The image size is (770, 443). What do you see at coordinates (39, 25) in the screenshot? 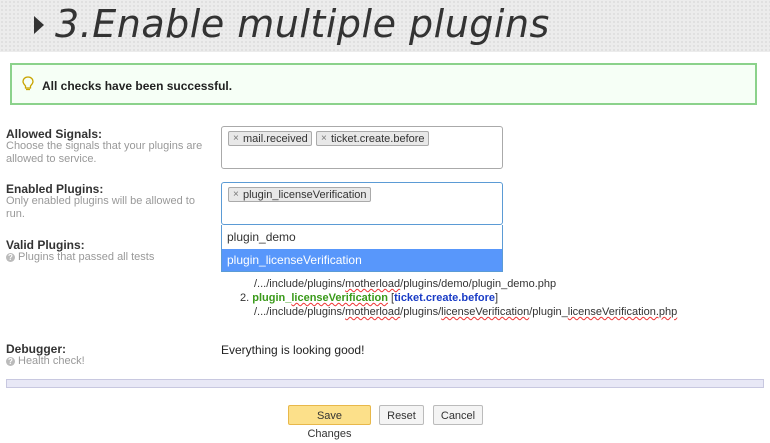
I see `play-arrow-icon` at bounding box center [39, 25].